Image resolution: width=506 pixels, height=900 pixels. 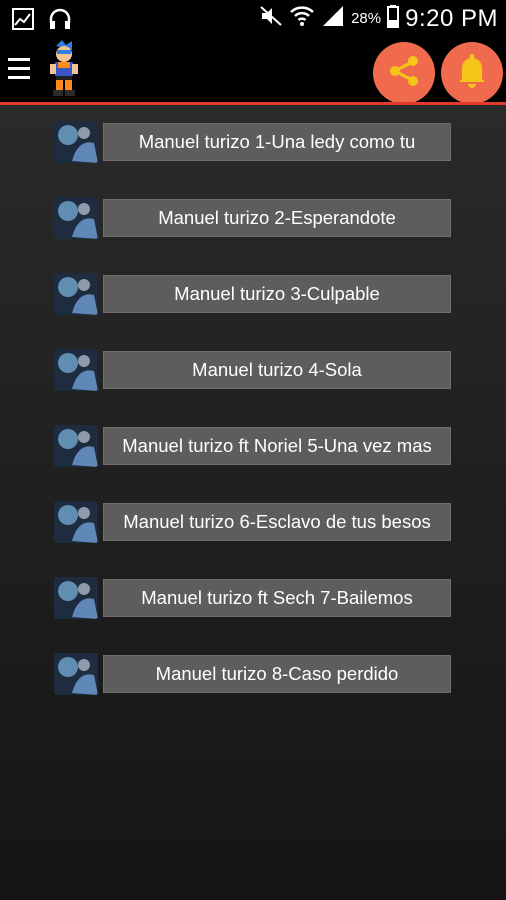 I want to click on status-bar: 28% 9:20 PM, so click(x=253, y=19).